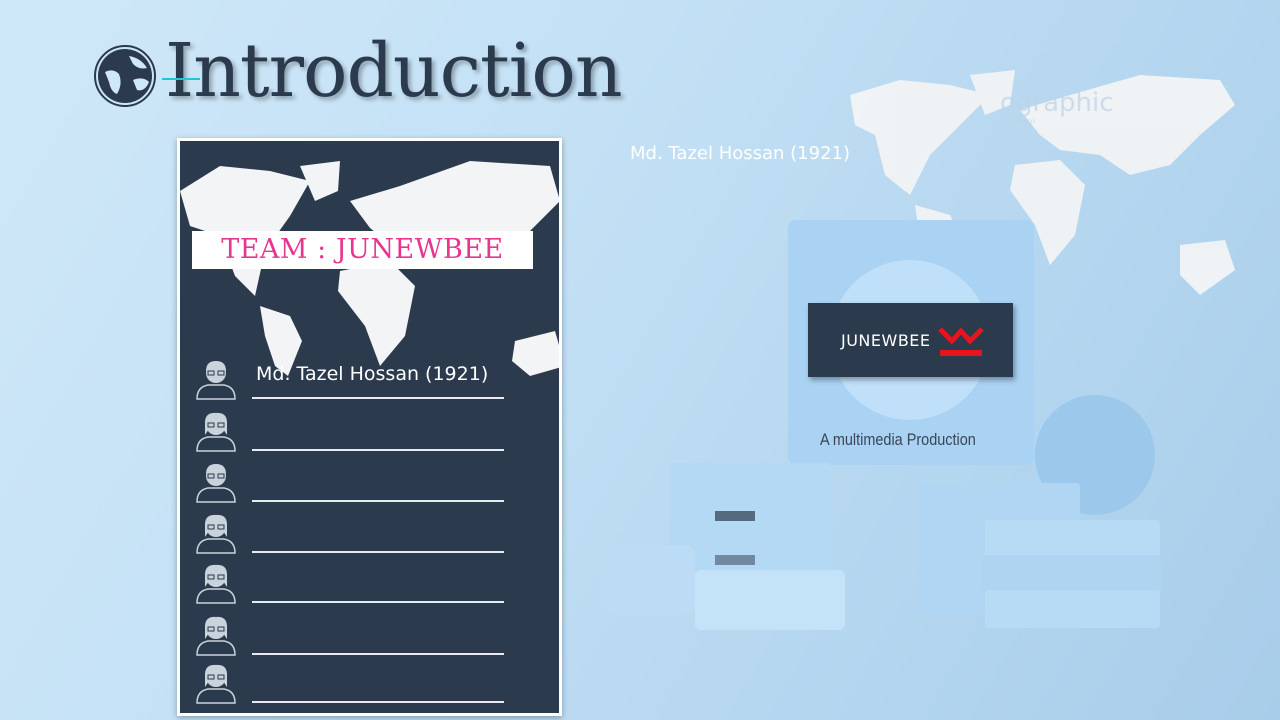 The width and height of the screenshot is (1280, 720). Describe the element at coordinates (886, 340) in the screenshot. I see `logo-text: JUNEWBEE` at that location.